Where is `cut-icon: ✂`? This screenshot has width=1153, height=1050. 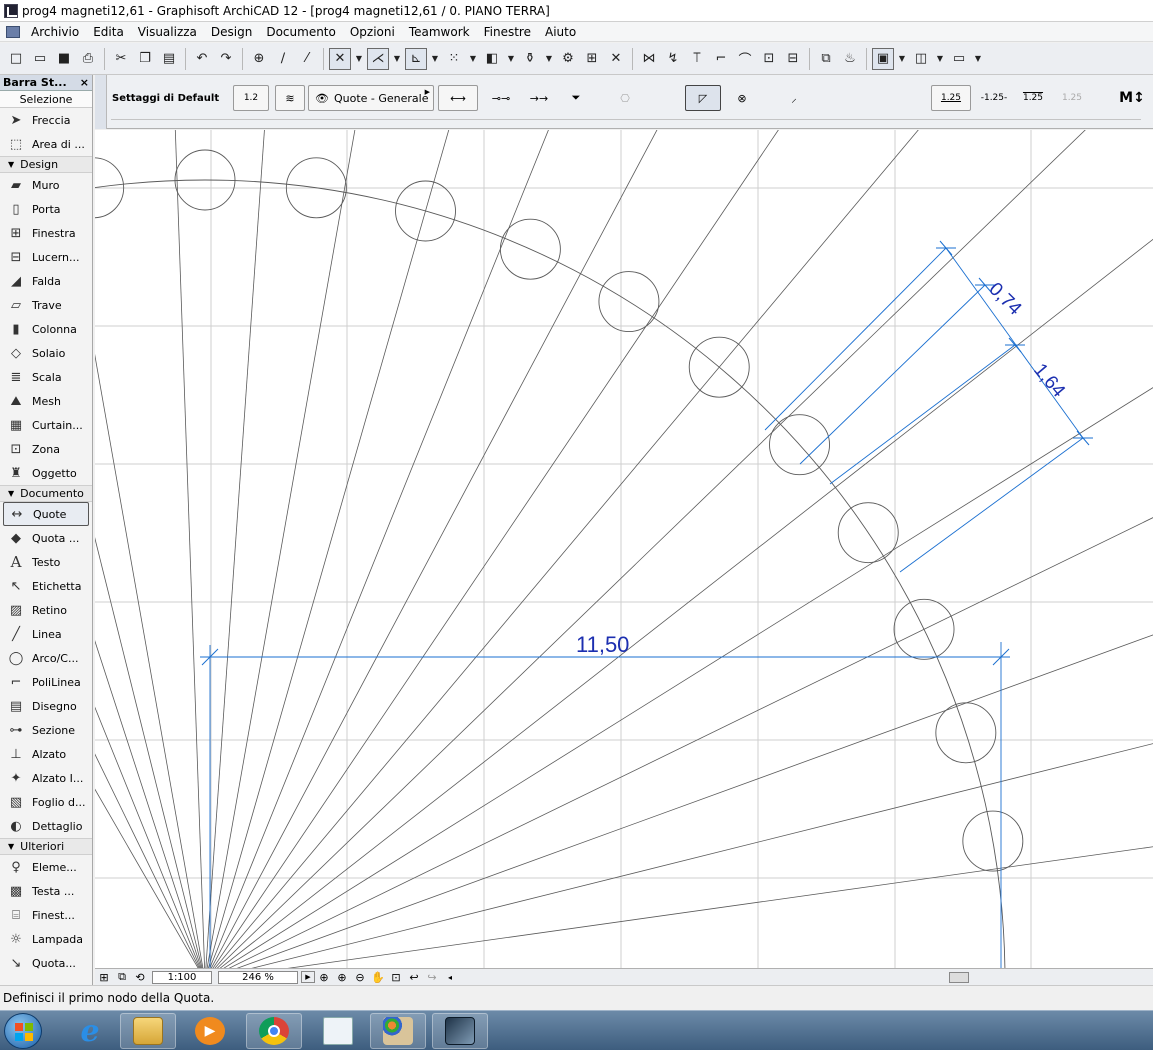
cut-icon: ✂ is located at coordinates (121, 59).